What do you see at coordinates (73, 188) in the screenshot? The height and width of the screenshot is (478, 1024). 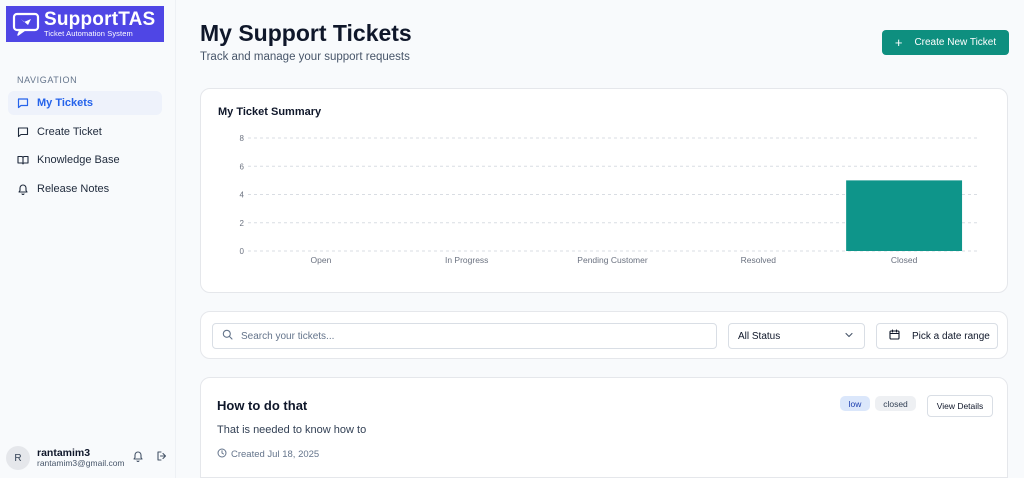 I see `sidebar-item-label: Release Notes` at bounding box center [73, 188].